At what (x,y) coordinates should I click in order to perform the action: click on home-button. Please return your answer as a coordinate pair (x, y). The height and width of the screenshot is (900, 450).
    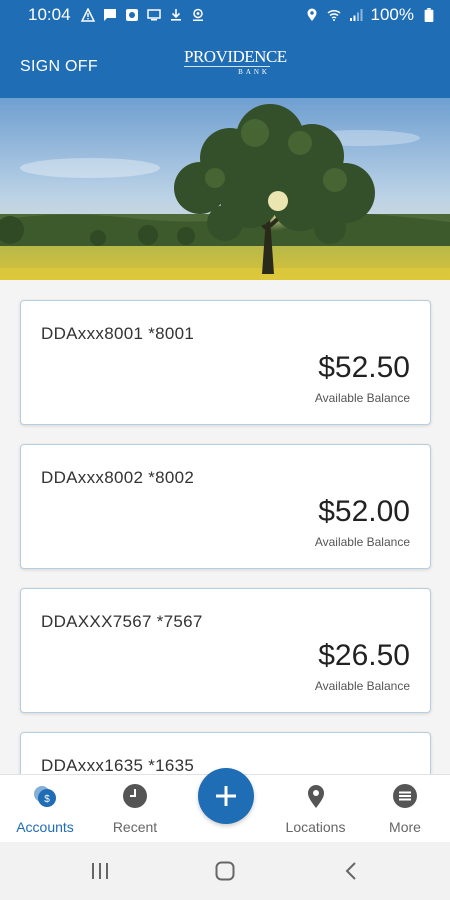
    Looking at the image, I should click on (225, 871).